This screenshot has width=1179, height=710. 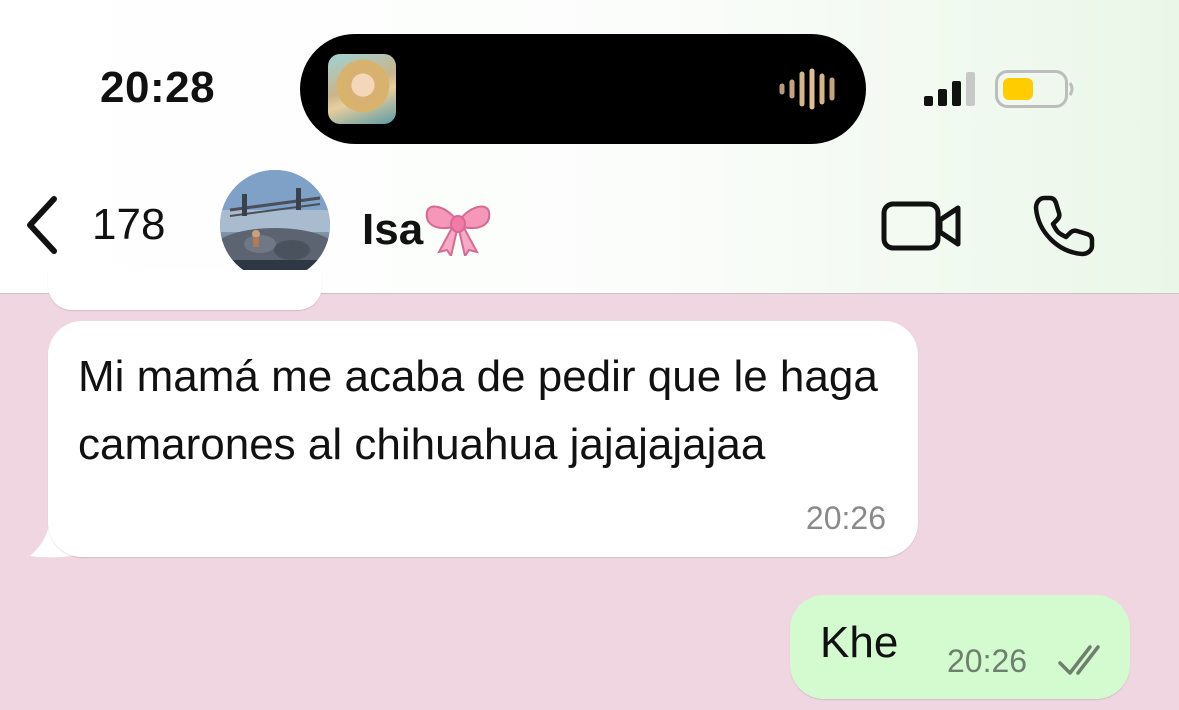 I want to click on chevron-left-icon, so click(x=42, y=225).